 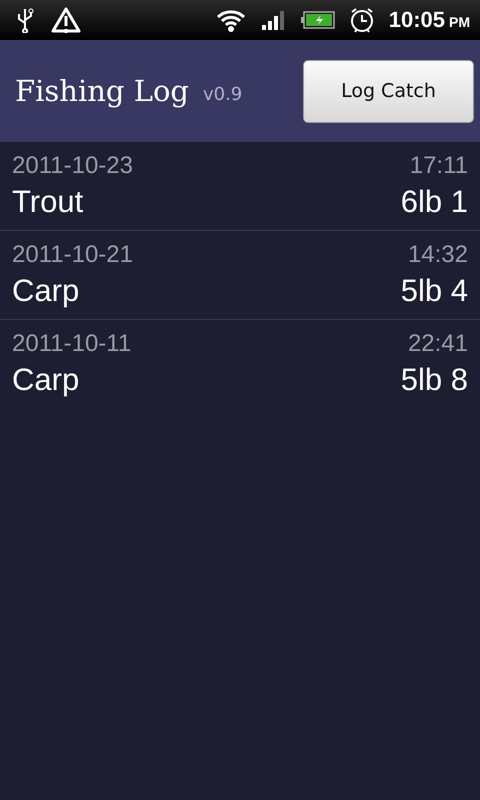 I want to click on clock-time: 10:05 PM, so click(x=429, y=20).